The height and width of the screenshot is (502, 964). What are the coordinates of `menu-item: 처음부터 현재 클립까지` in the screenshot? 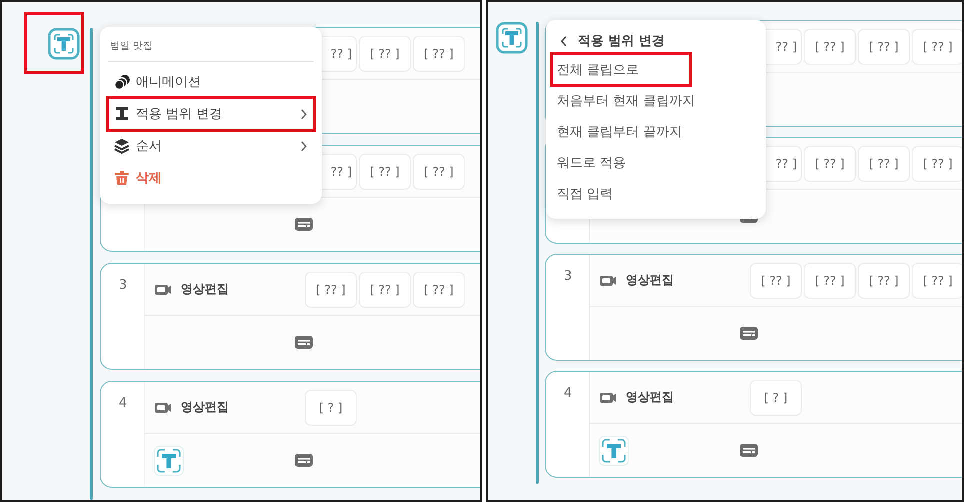 It's located at (656, 100).